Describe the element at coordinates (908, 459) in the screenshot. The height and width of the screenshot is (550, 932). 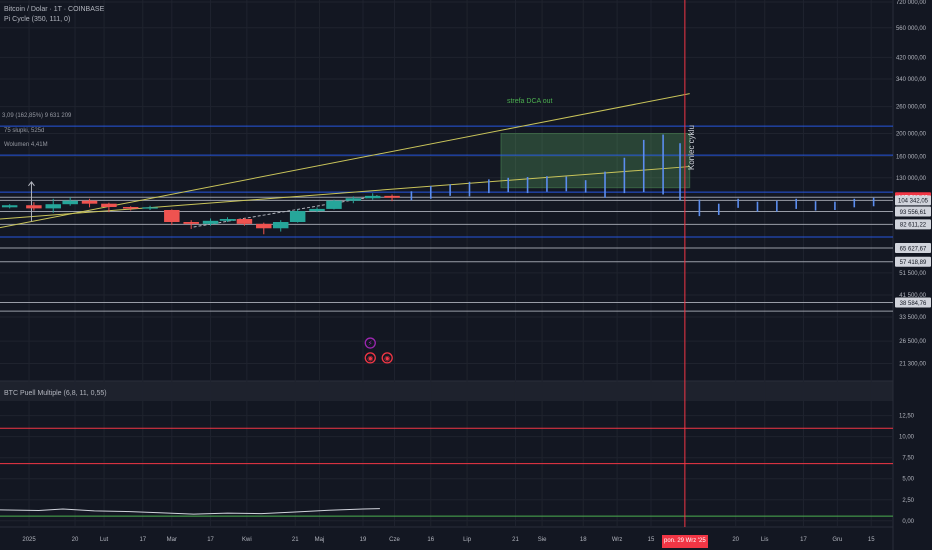
I see `puell-tick-label: 7,50` at that location.